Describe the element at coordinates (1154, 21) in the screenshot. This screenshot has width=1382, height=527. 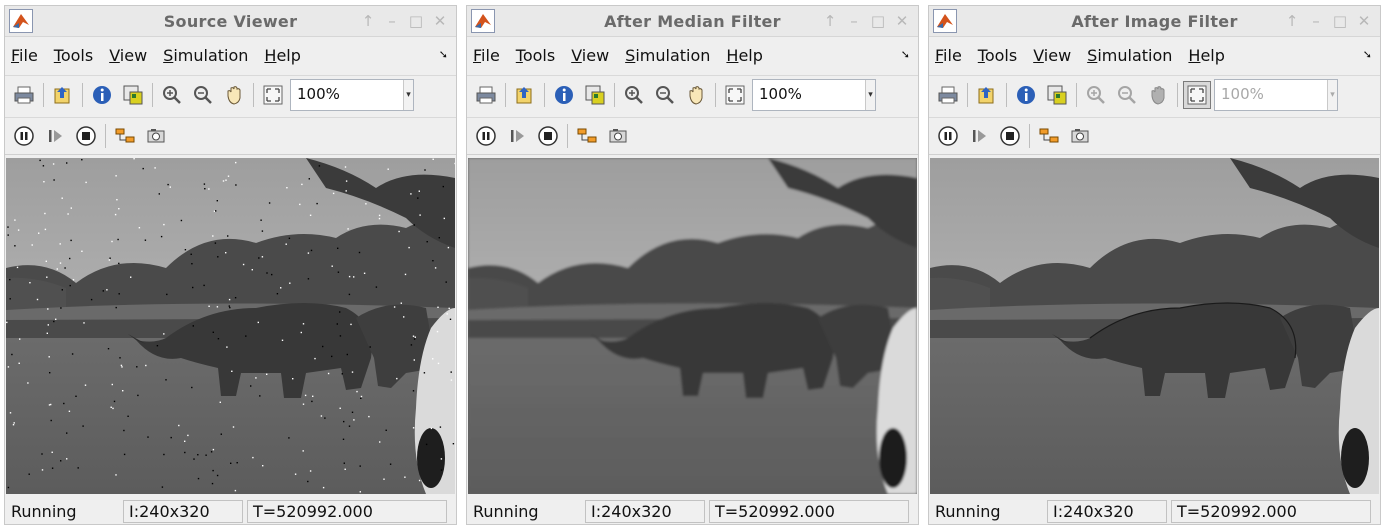
I see `titlebar: After Image Filter ↑ – □ ✕` at that location.